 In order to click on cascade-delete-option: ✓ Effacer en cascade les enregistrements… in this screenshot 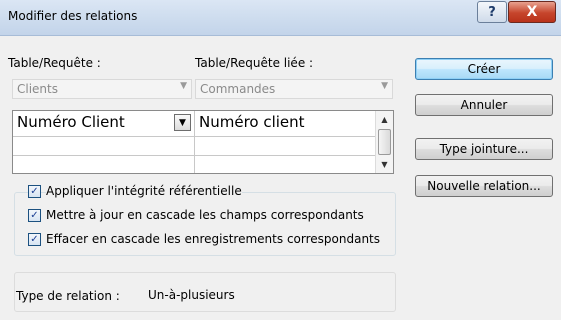, I will do `click(204, 239)`.